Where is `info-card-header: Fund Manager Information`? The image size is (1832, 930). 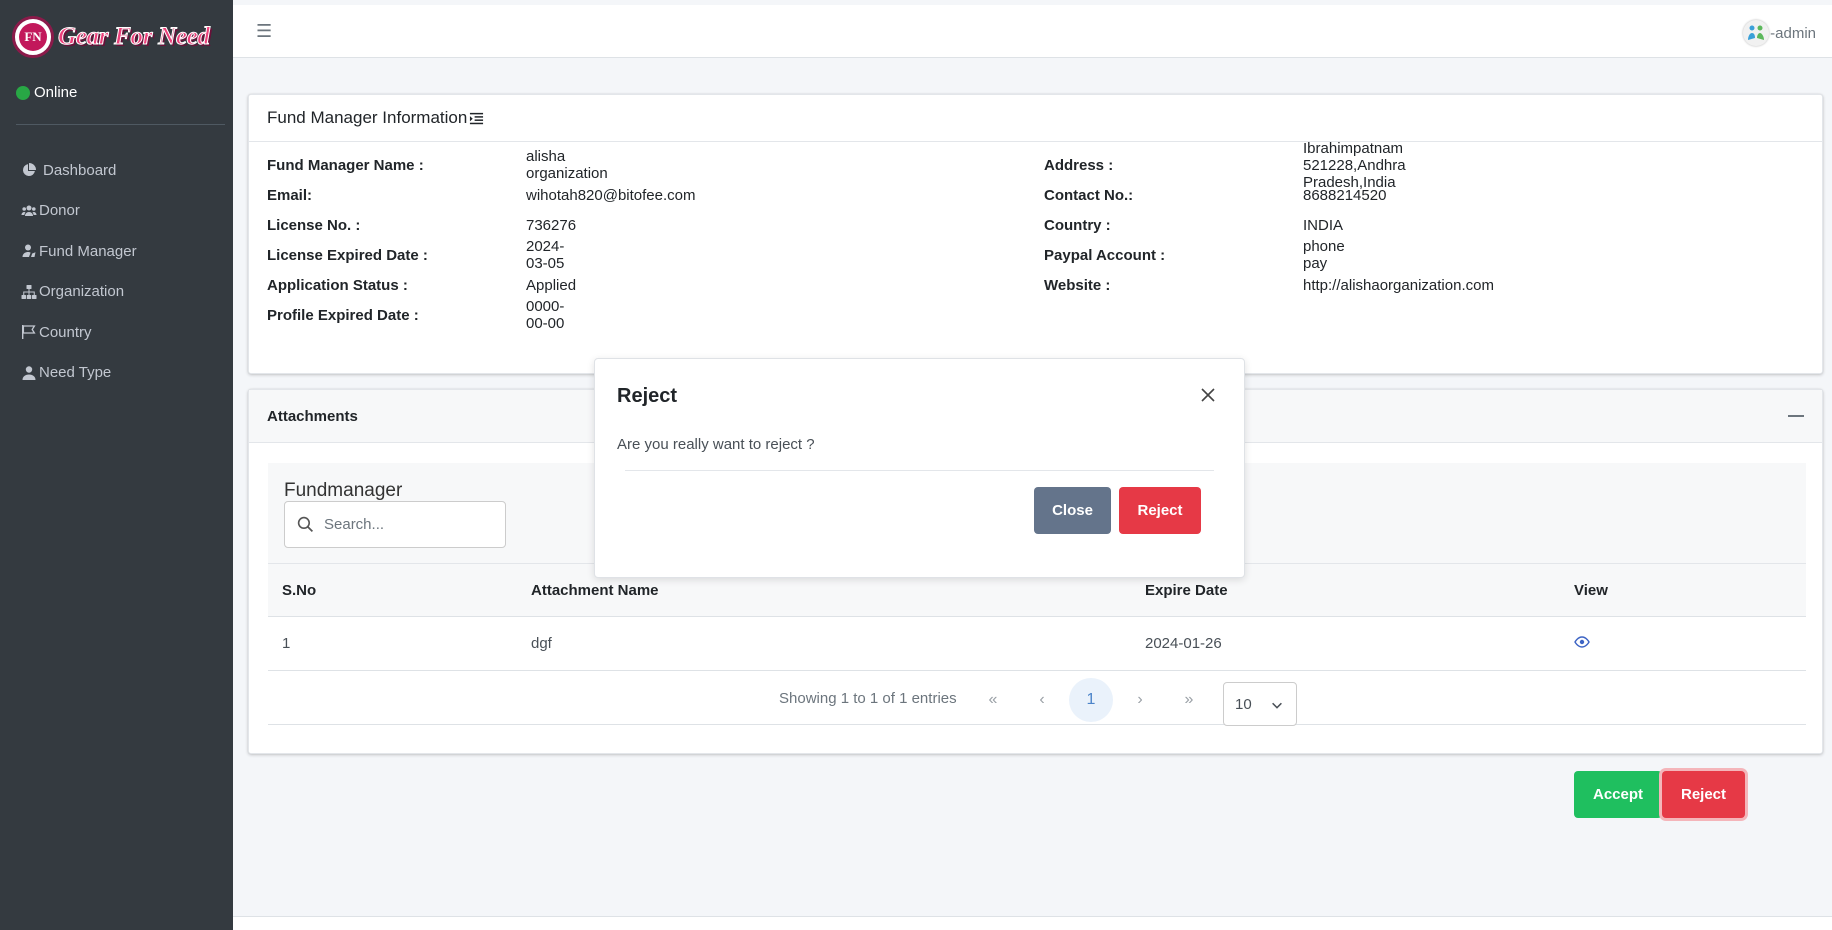
info-card-header: Fund Manager Information is located at coordinates (1035, 118).